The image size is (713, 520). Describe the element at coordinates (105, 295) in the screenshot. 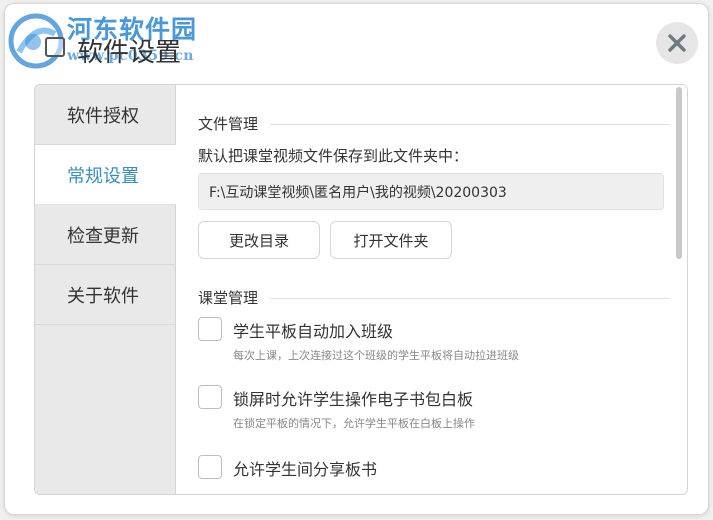

I see `sidebar-item-about: 关于软件` at that location.